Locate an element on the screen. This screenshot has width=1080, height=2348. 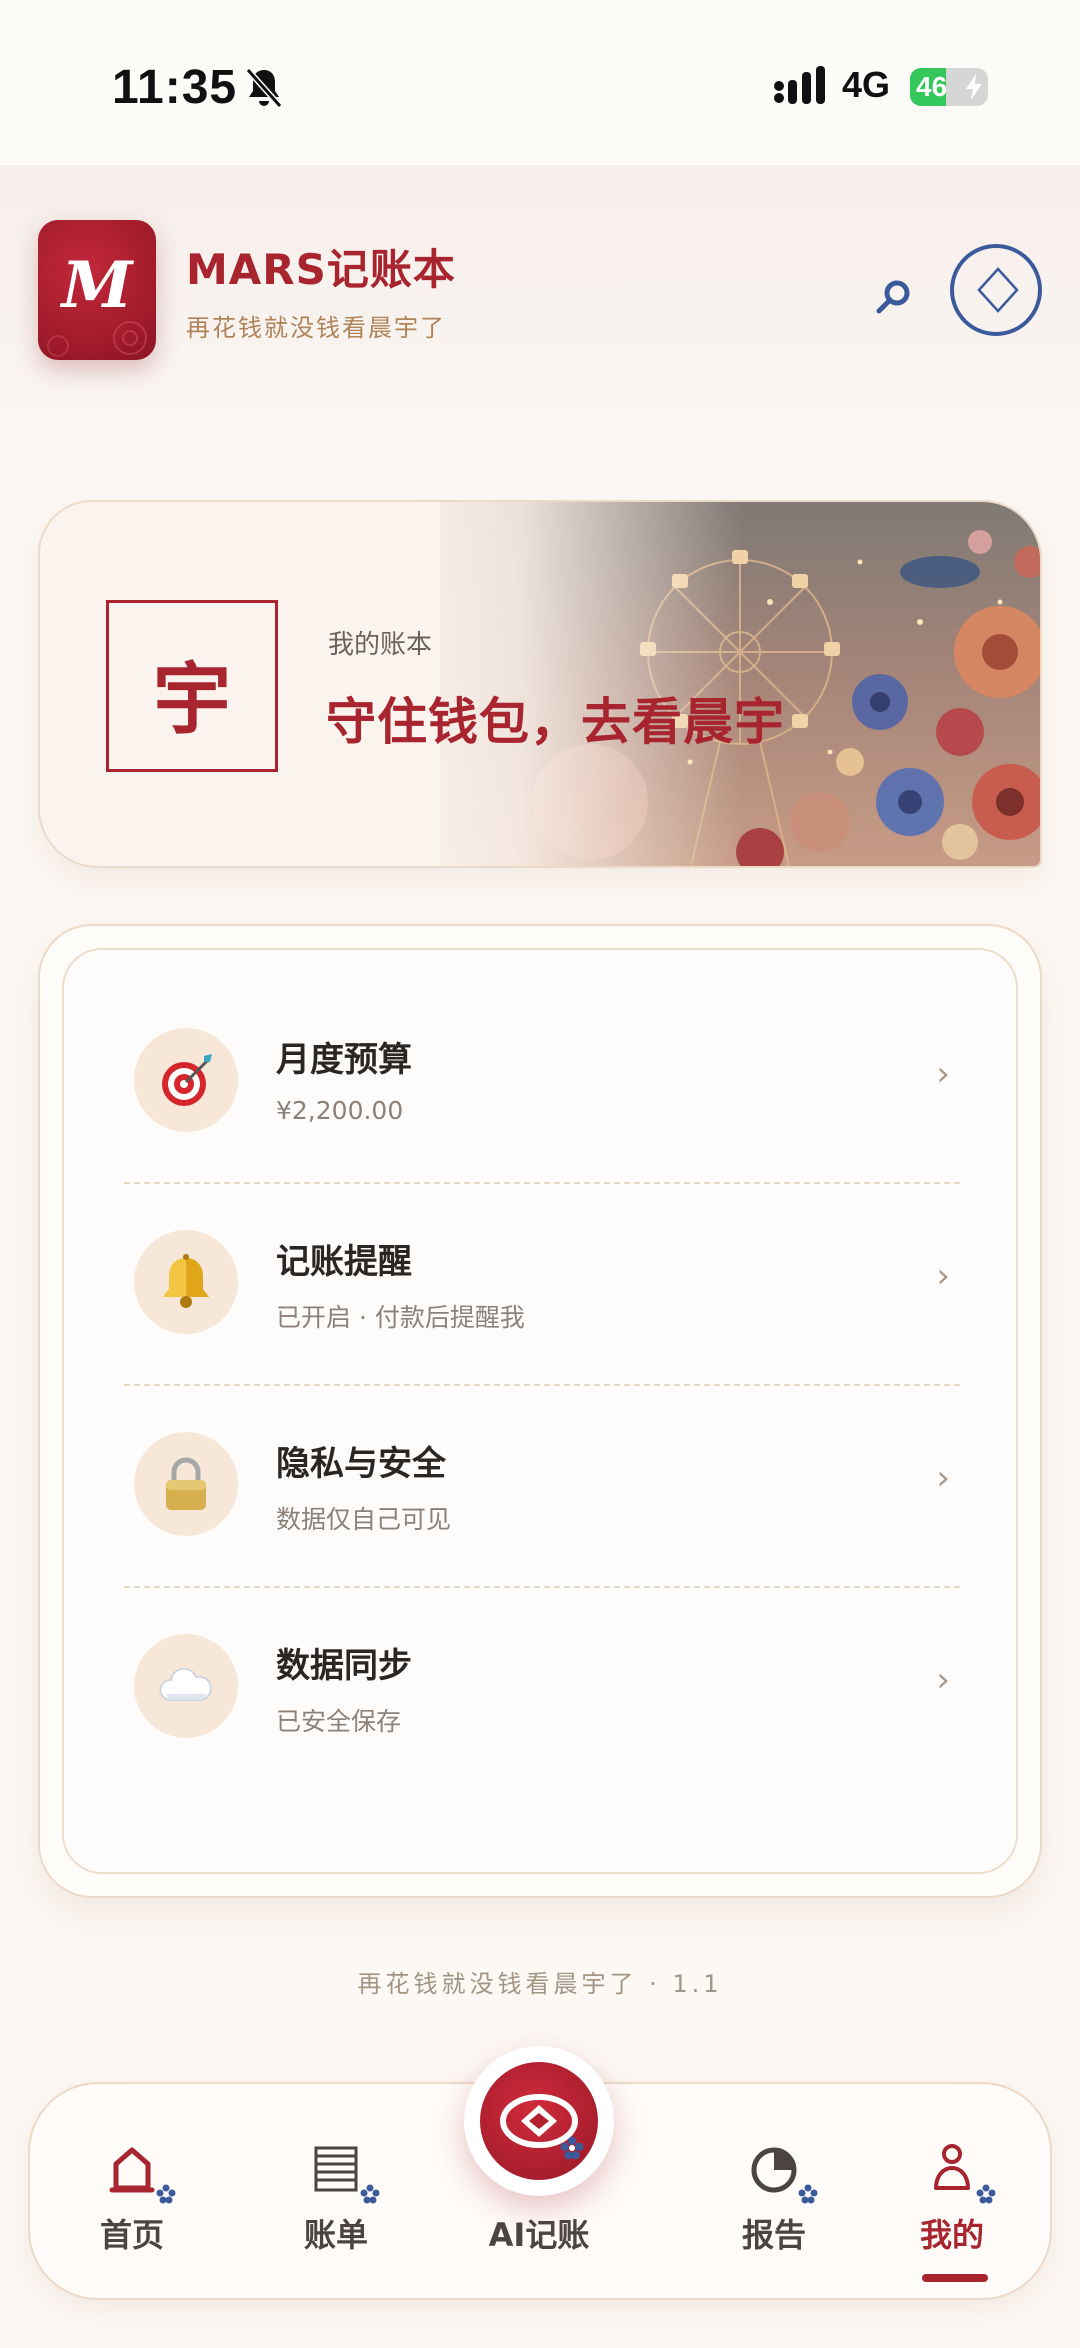
seal-character: 宇 is located at coordinates (191, 699).